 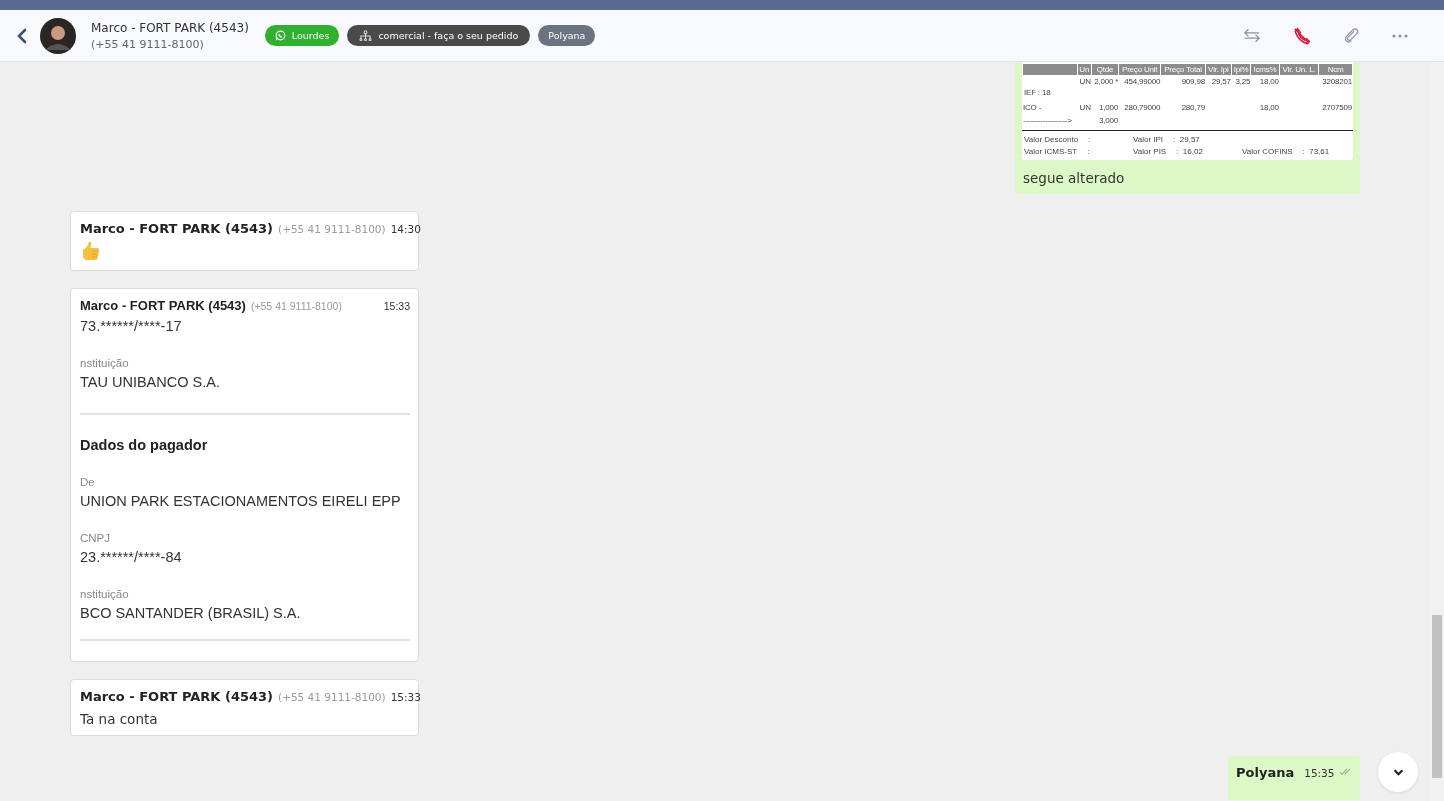 What do you see at coordinates (170, 27) in the screenshot?
I see `contact-name: Marco - FORT PARK (4543)` at bounding box center [170, 27].